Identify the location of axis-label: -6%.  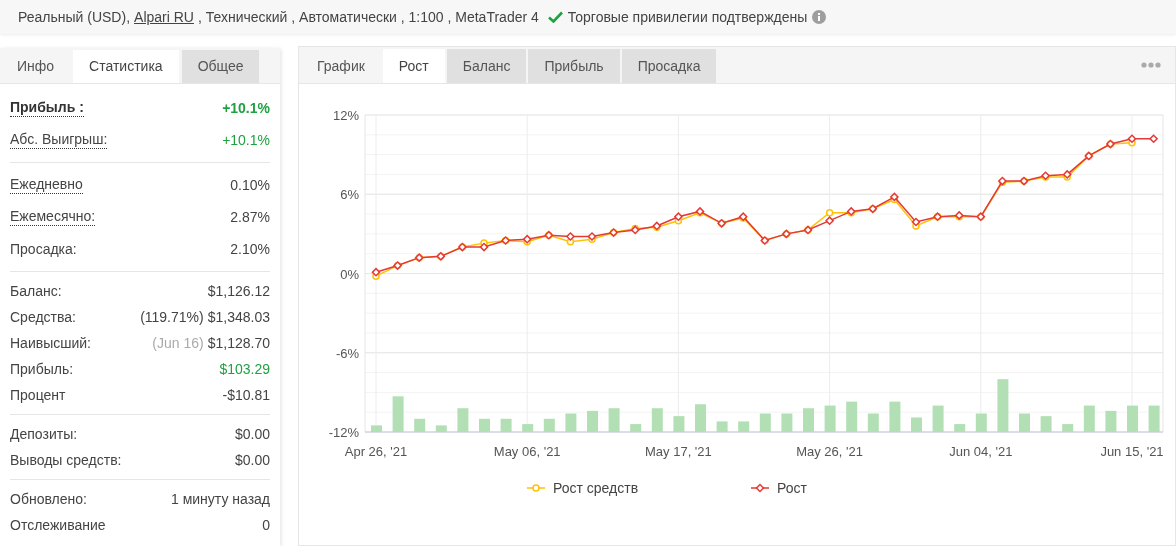
(347, 353).